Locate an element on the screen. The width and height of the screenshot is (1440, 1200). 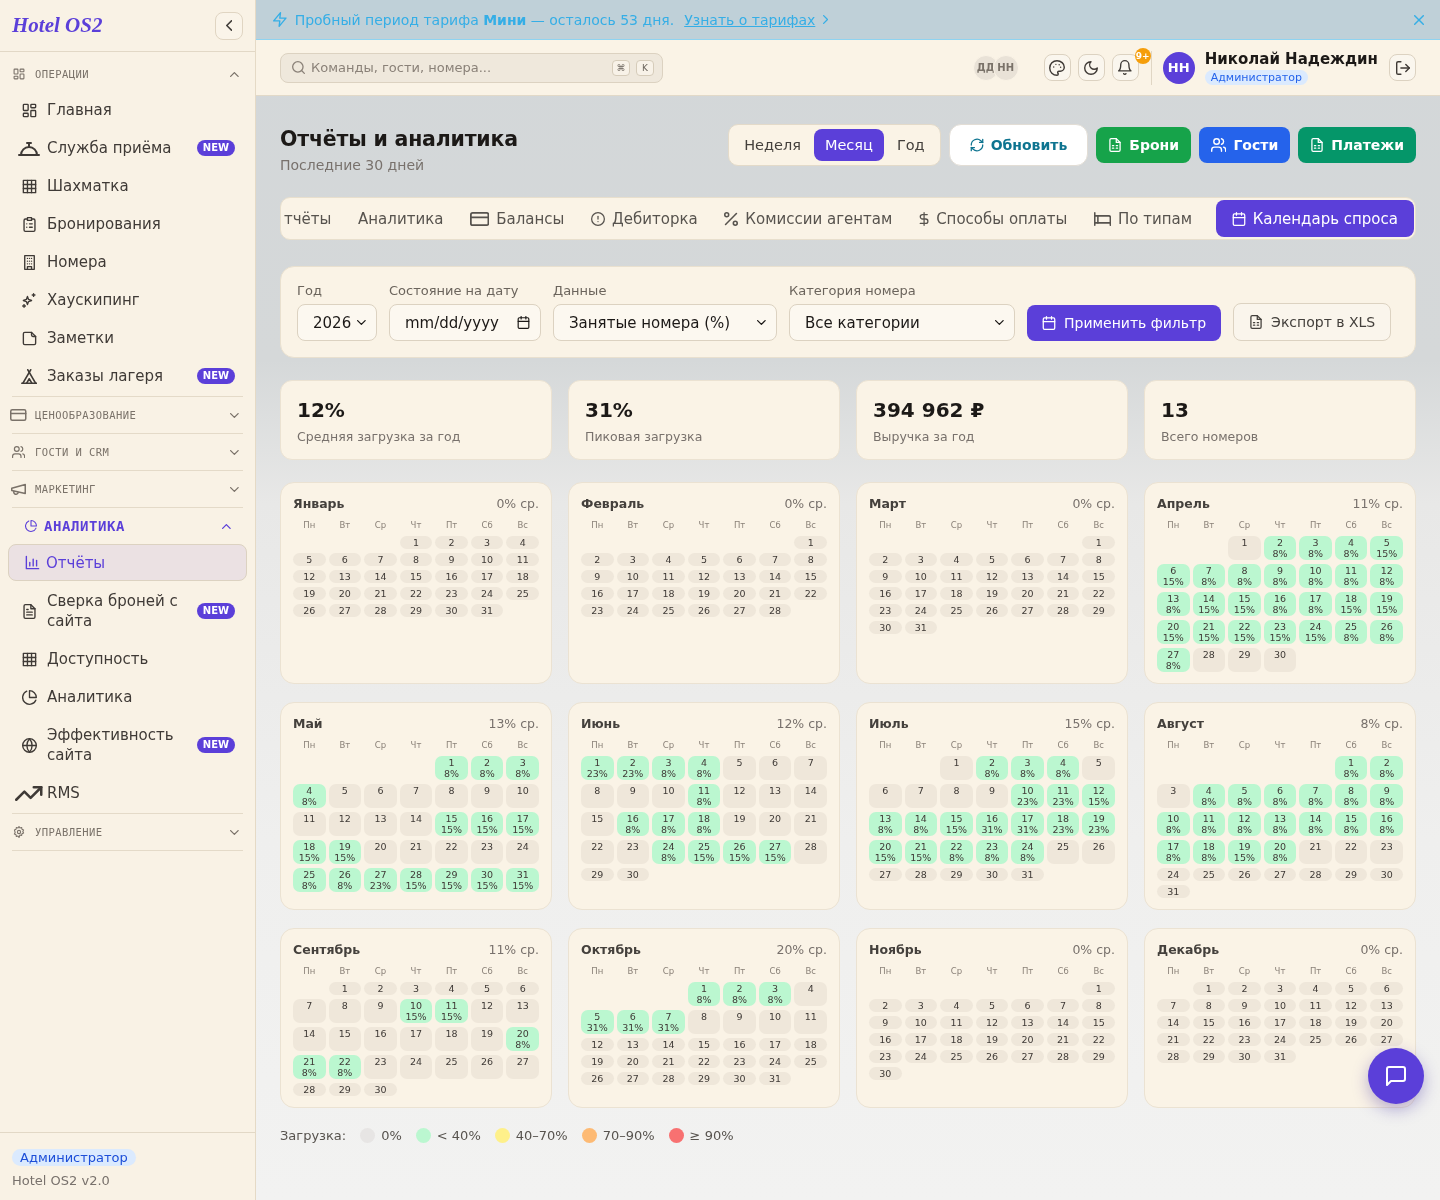
refresh-button: Обновить is located at coordinates (1018, 145).